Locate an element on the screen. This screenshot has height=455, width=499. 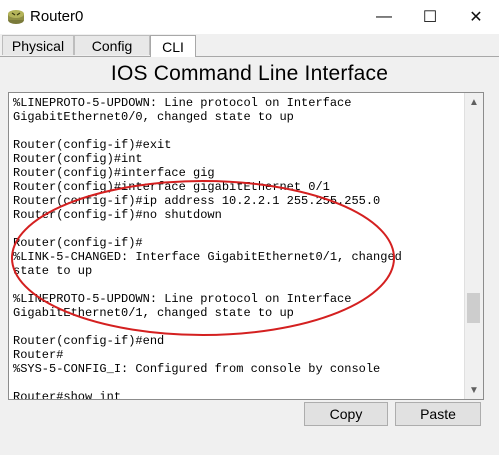
console-line: Router#show int is located at coordinates (67, 395).